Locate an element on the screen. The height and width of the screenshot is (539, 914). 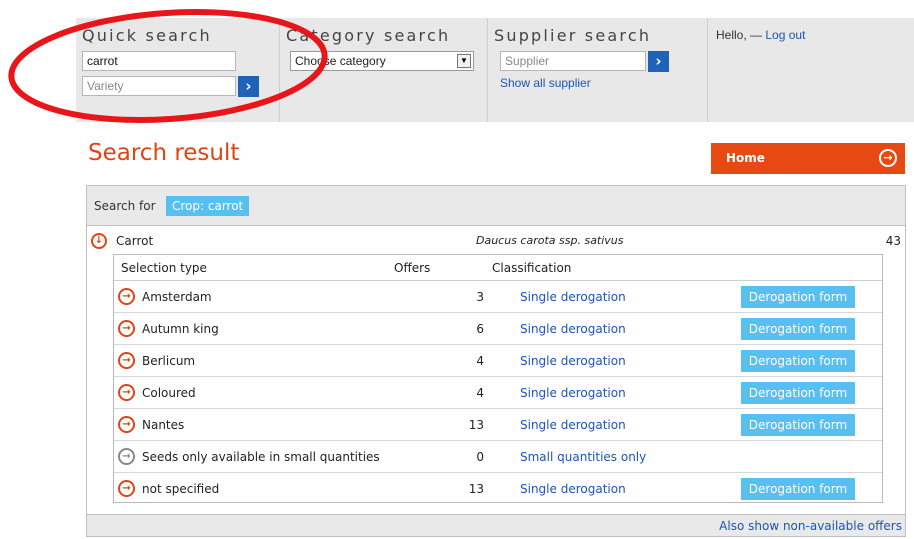
arrow-down-circle-icon: ↓ is located at coordinates (99, 241).